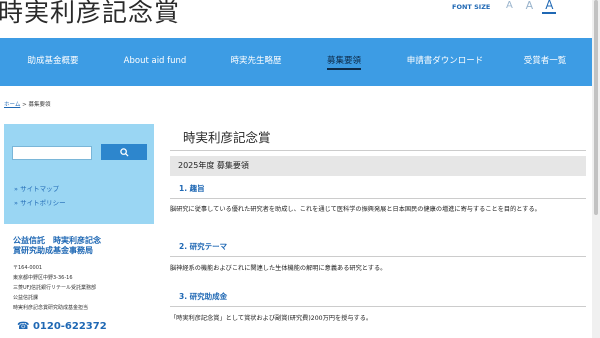 The height and width of the screenshot is (338, 600). Describe the element at coordinates (26, 298) in the screenshot. I see `address-line: 公益信託課` at that location.